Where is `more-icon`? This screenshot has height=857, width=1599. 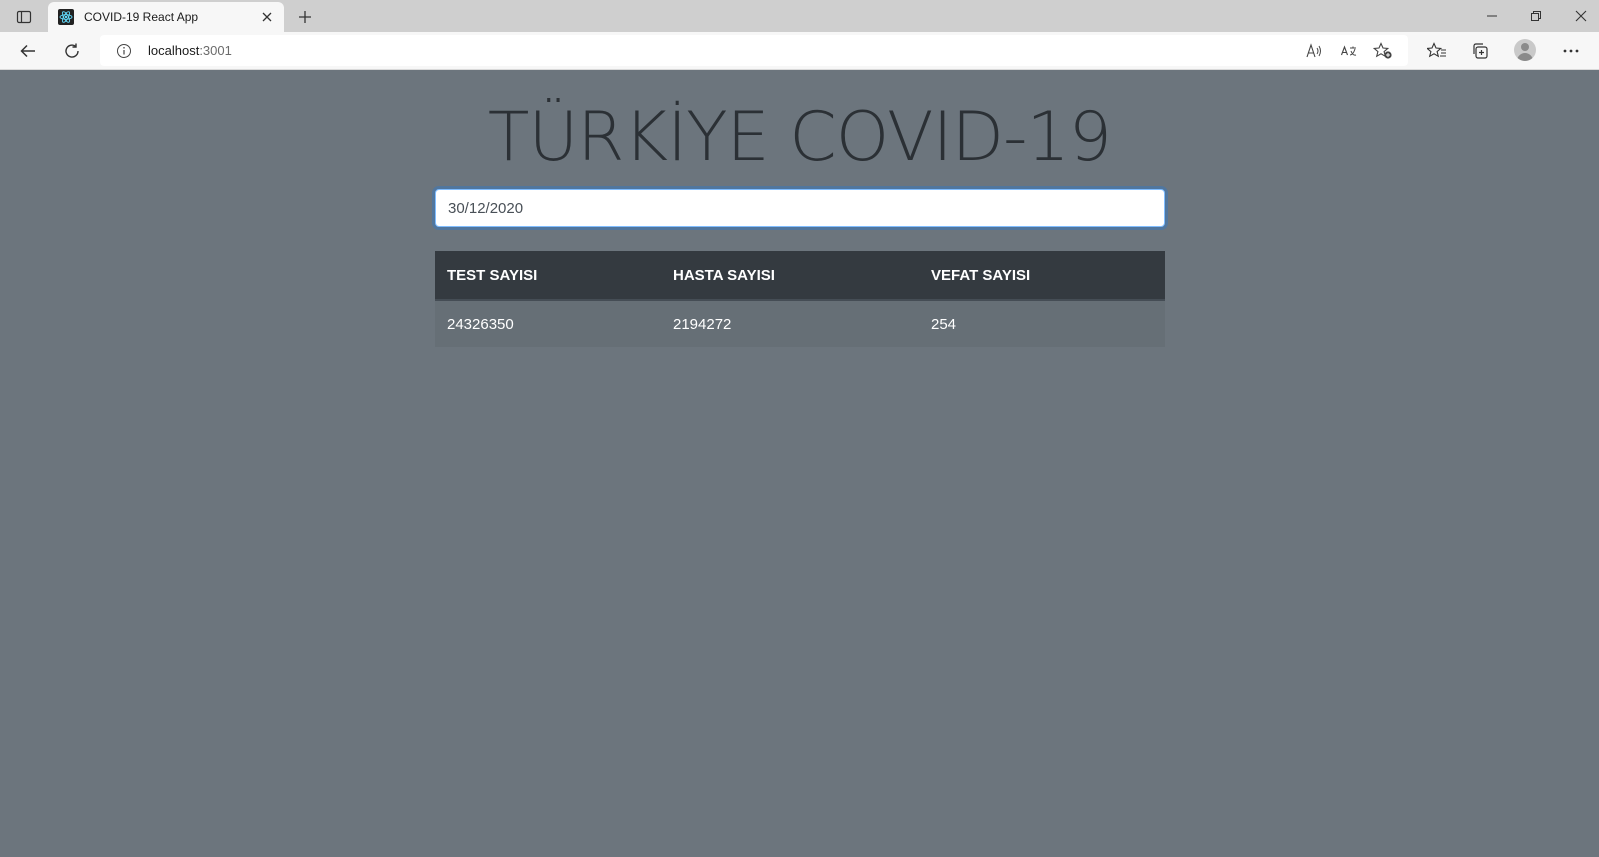
more-icon is located at coordinates (1571, 51).